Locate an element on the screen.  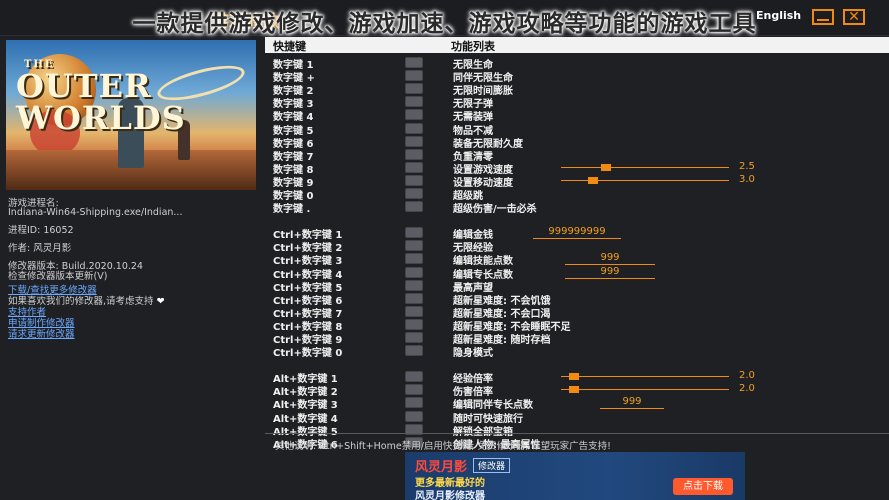
ad-download-button: 点击下载 is located at coordinates (703, 486).